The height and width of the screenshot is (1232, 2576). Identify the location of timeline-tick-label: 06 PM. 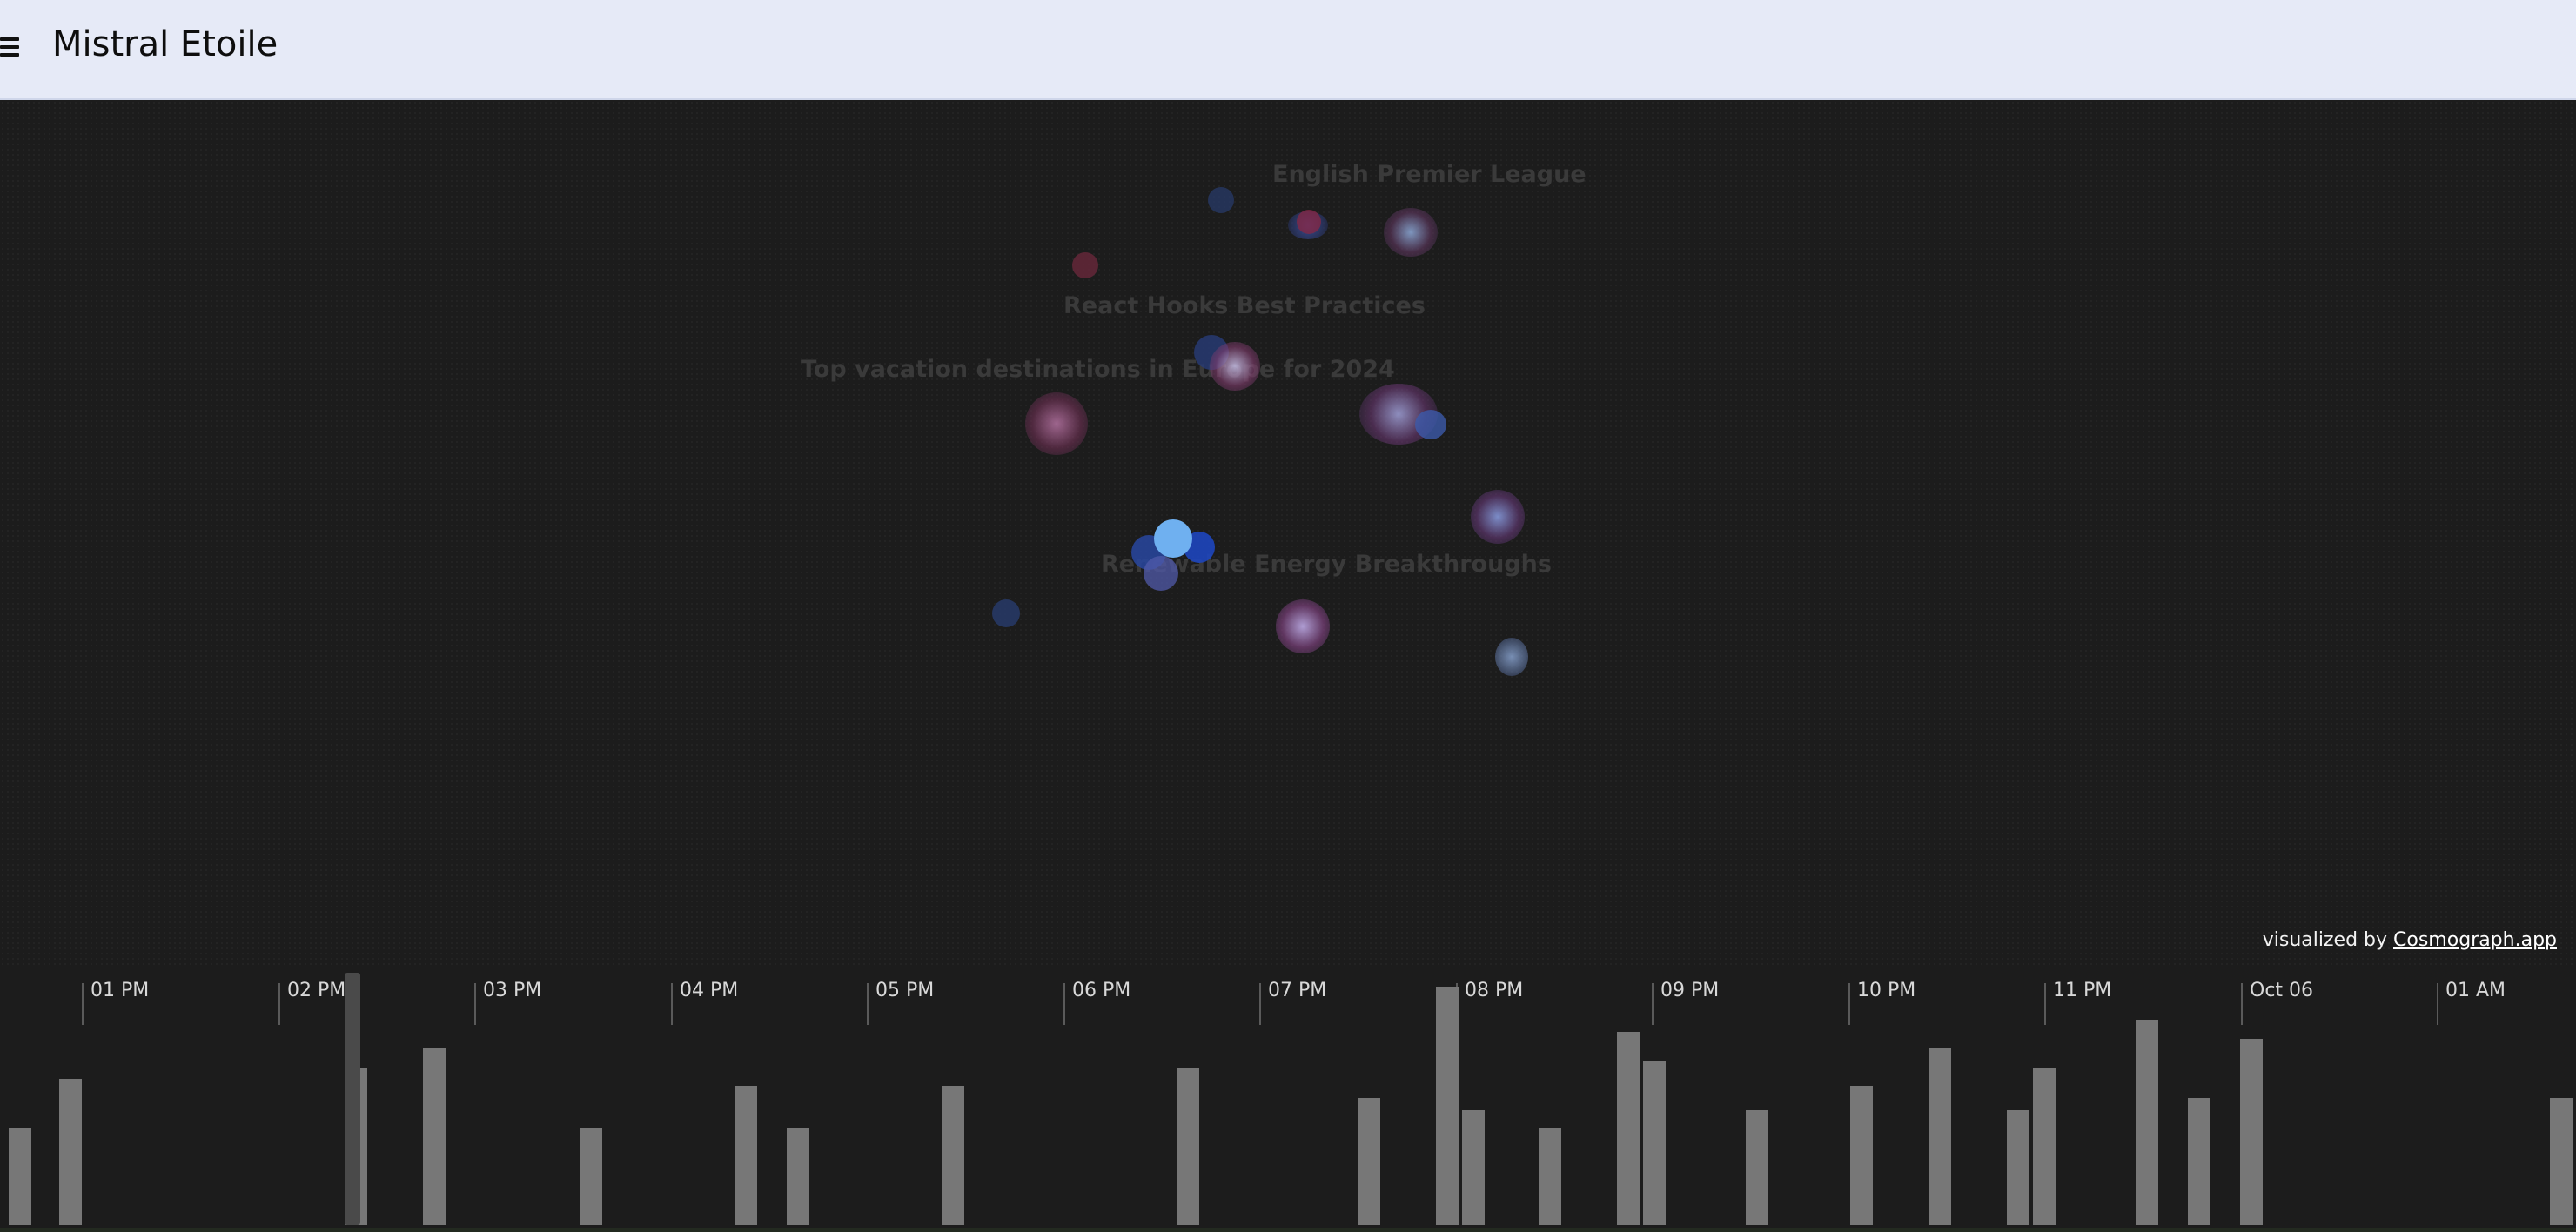
(1101, 990).